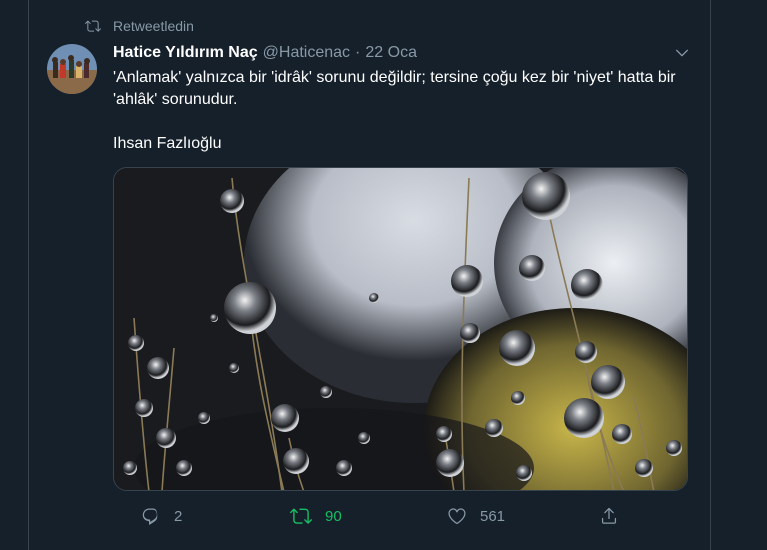 This screenshot has width=767, height=550. I want to click on reply-count: 2, so click(178, 516).